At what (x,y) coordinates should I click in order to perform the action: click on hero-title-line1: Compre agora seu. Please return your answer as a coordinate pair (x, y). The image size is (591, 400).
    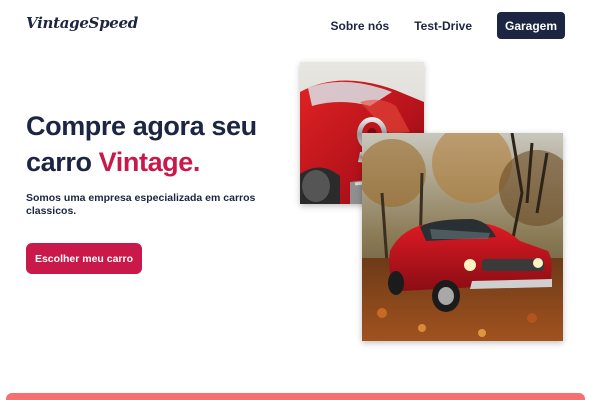
    Looking at the image, I should click on (141, 126).